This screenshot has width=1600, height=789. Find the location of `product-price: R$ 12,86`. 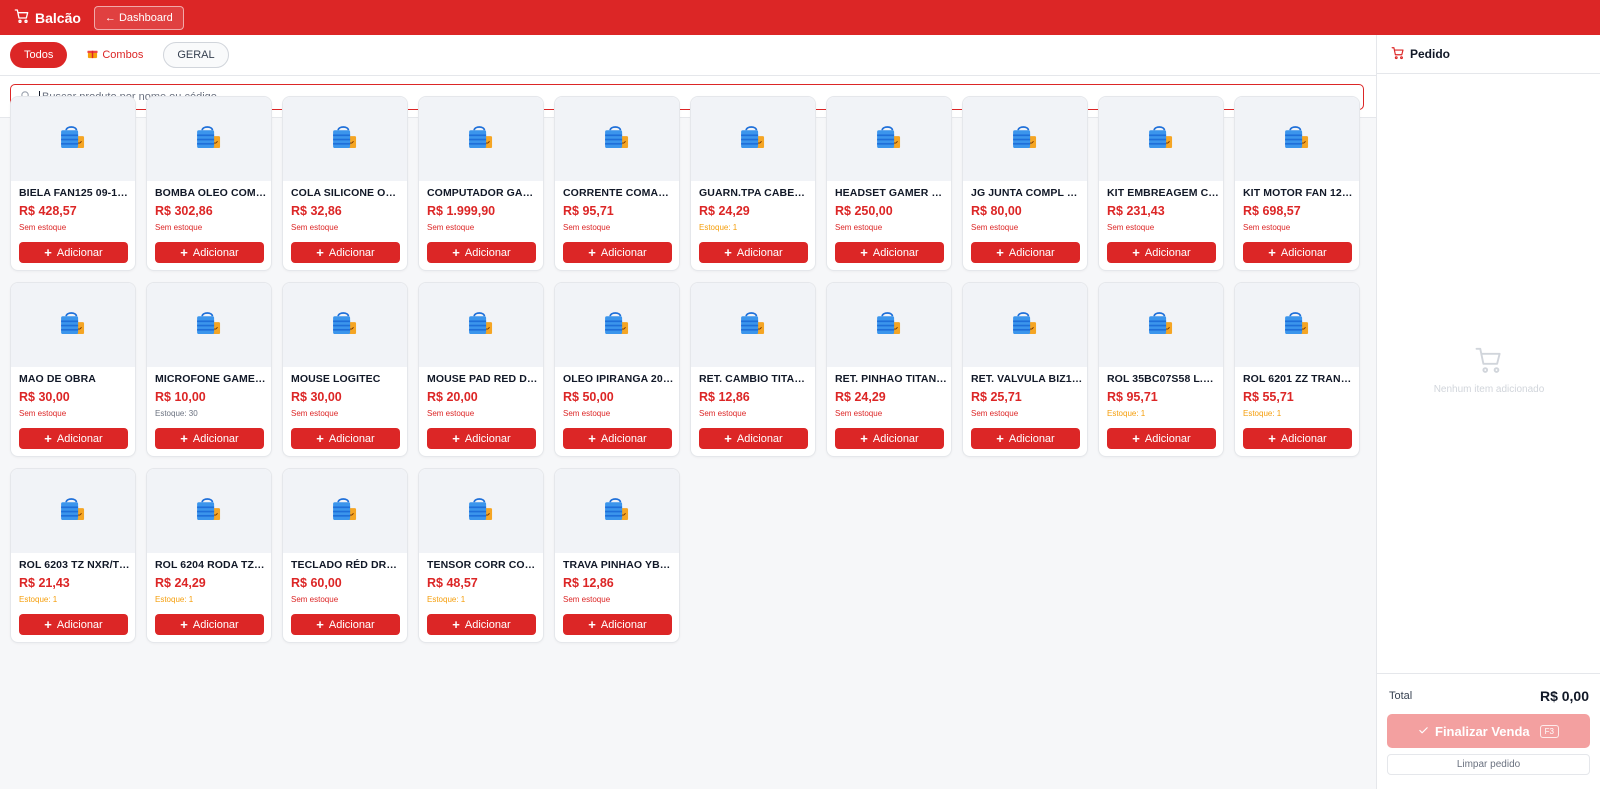

product-price: R$ 12,86 is located at coordinates (724, 397).